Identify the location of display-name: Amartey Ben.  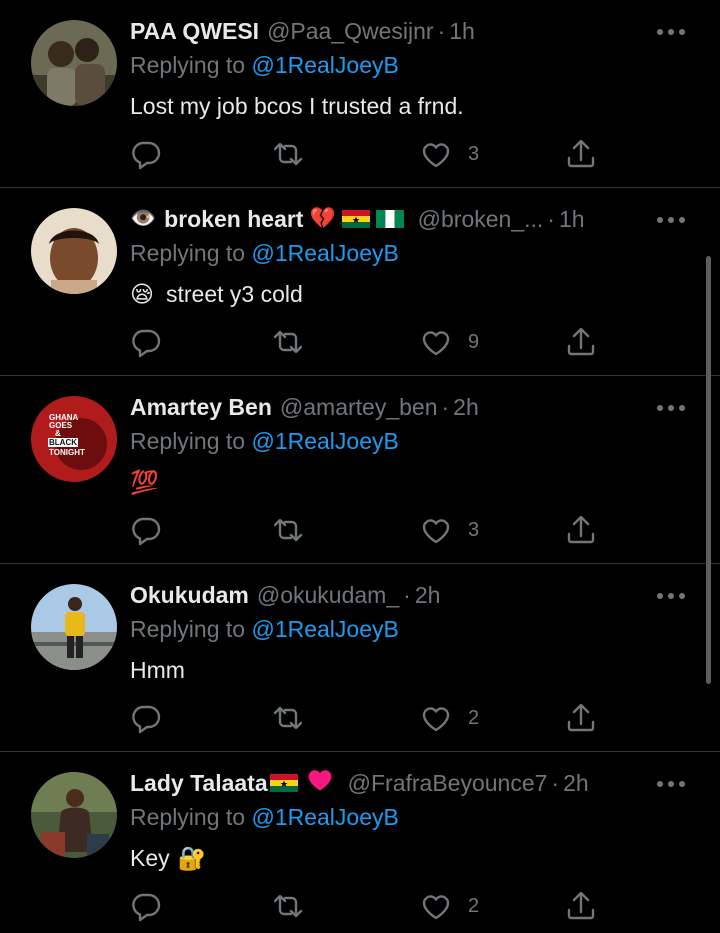
(201, 407).